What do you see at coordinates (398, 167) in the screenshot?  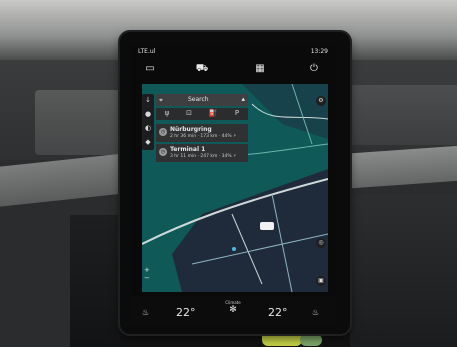 I see `right-trim` at bounding box center [398, 167].